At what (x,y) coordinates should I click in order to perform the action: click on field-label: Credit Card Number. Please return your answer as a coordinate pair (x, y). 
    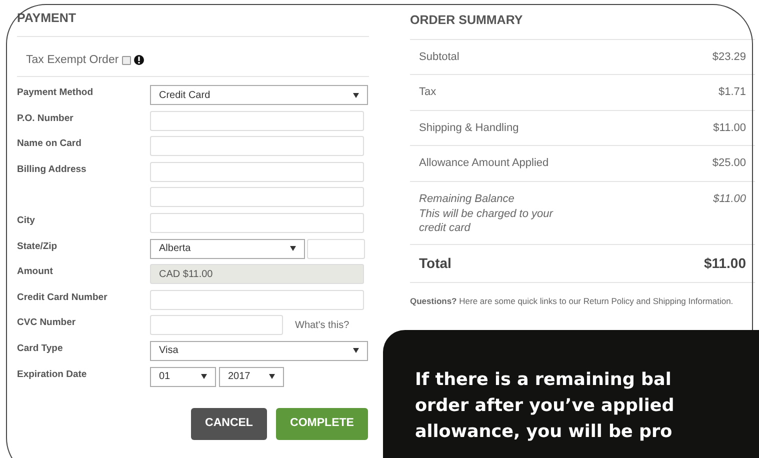
    Looking at the image, I should click on (62, 297).